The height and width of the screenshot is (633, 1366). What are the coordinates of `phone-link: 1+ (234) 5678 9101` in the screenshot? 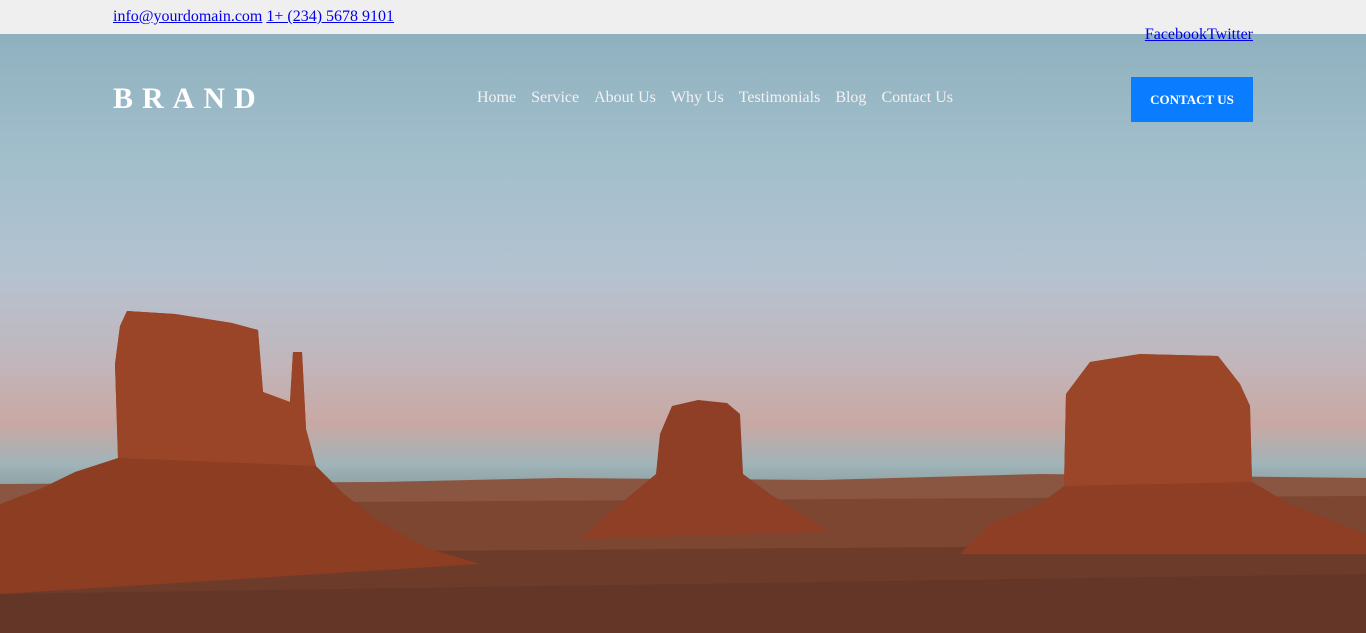 It's located at (330, 16).